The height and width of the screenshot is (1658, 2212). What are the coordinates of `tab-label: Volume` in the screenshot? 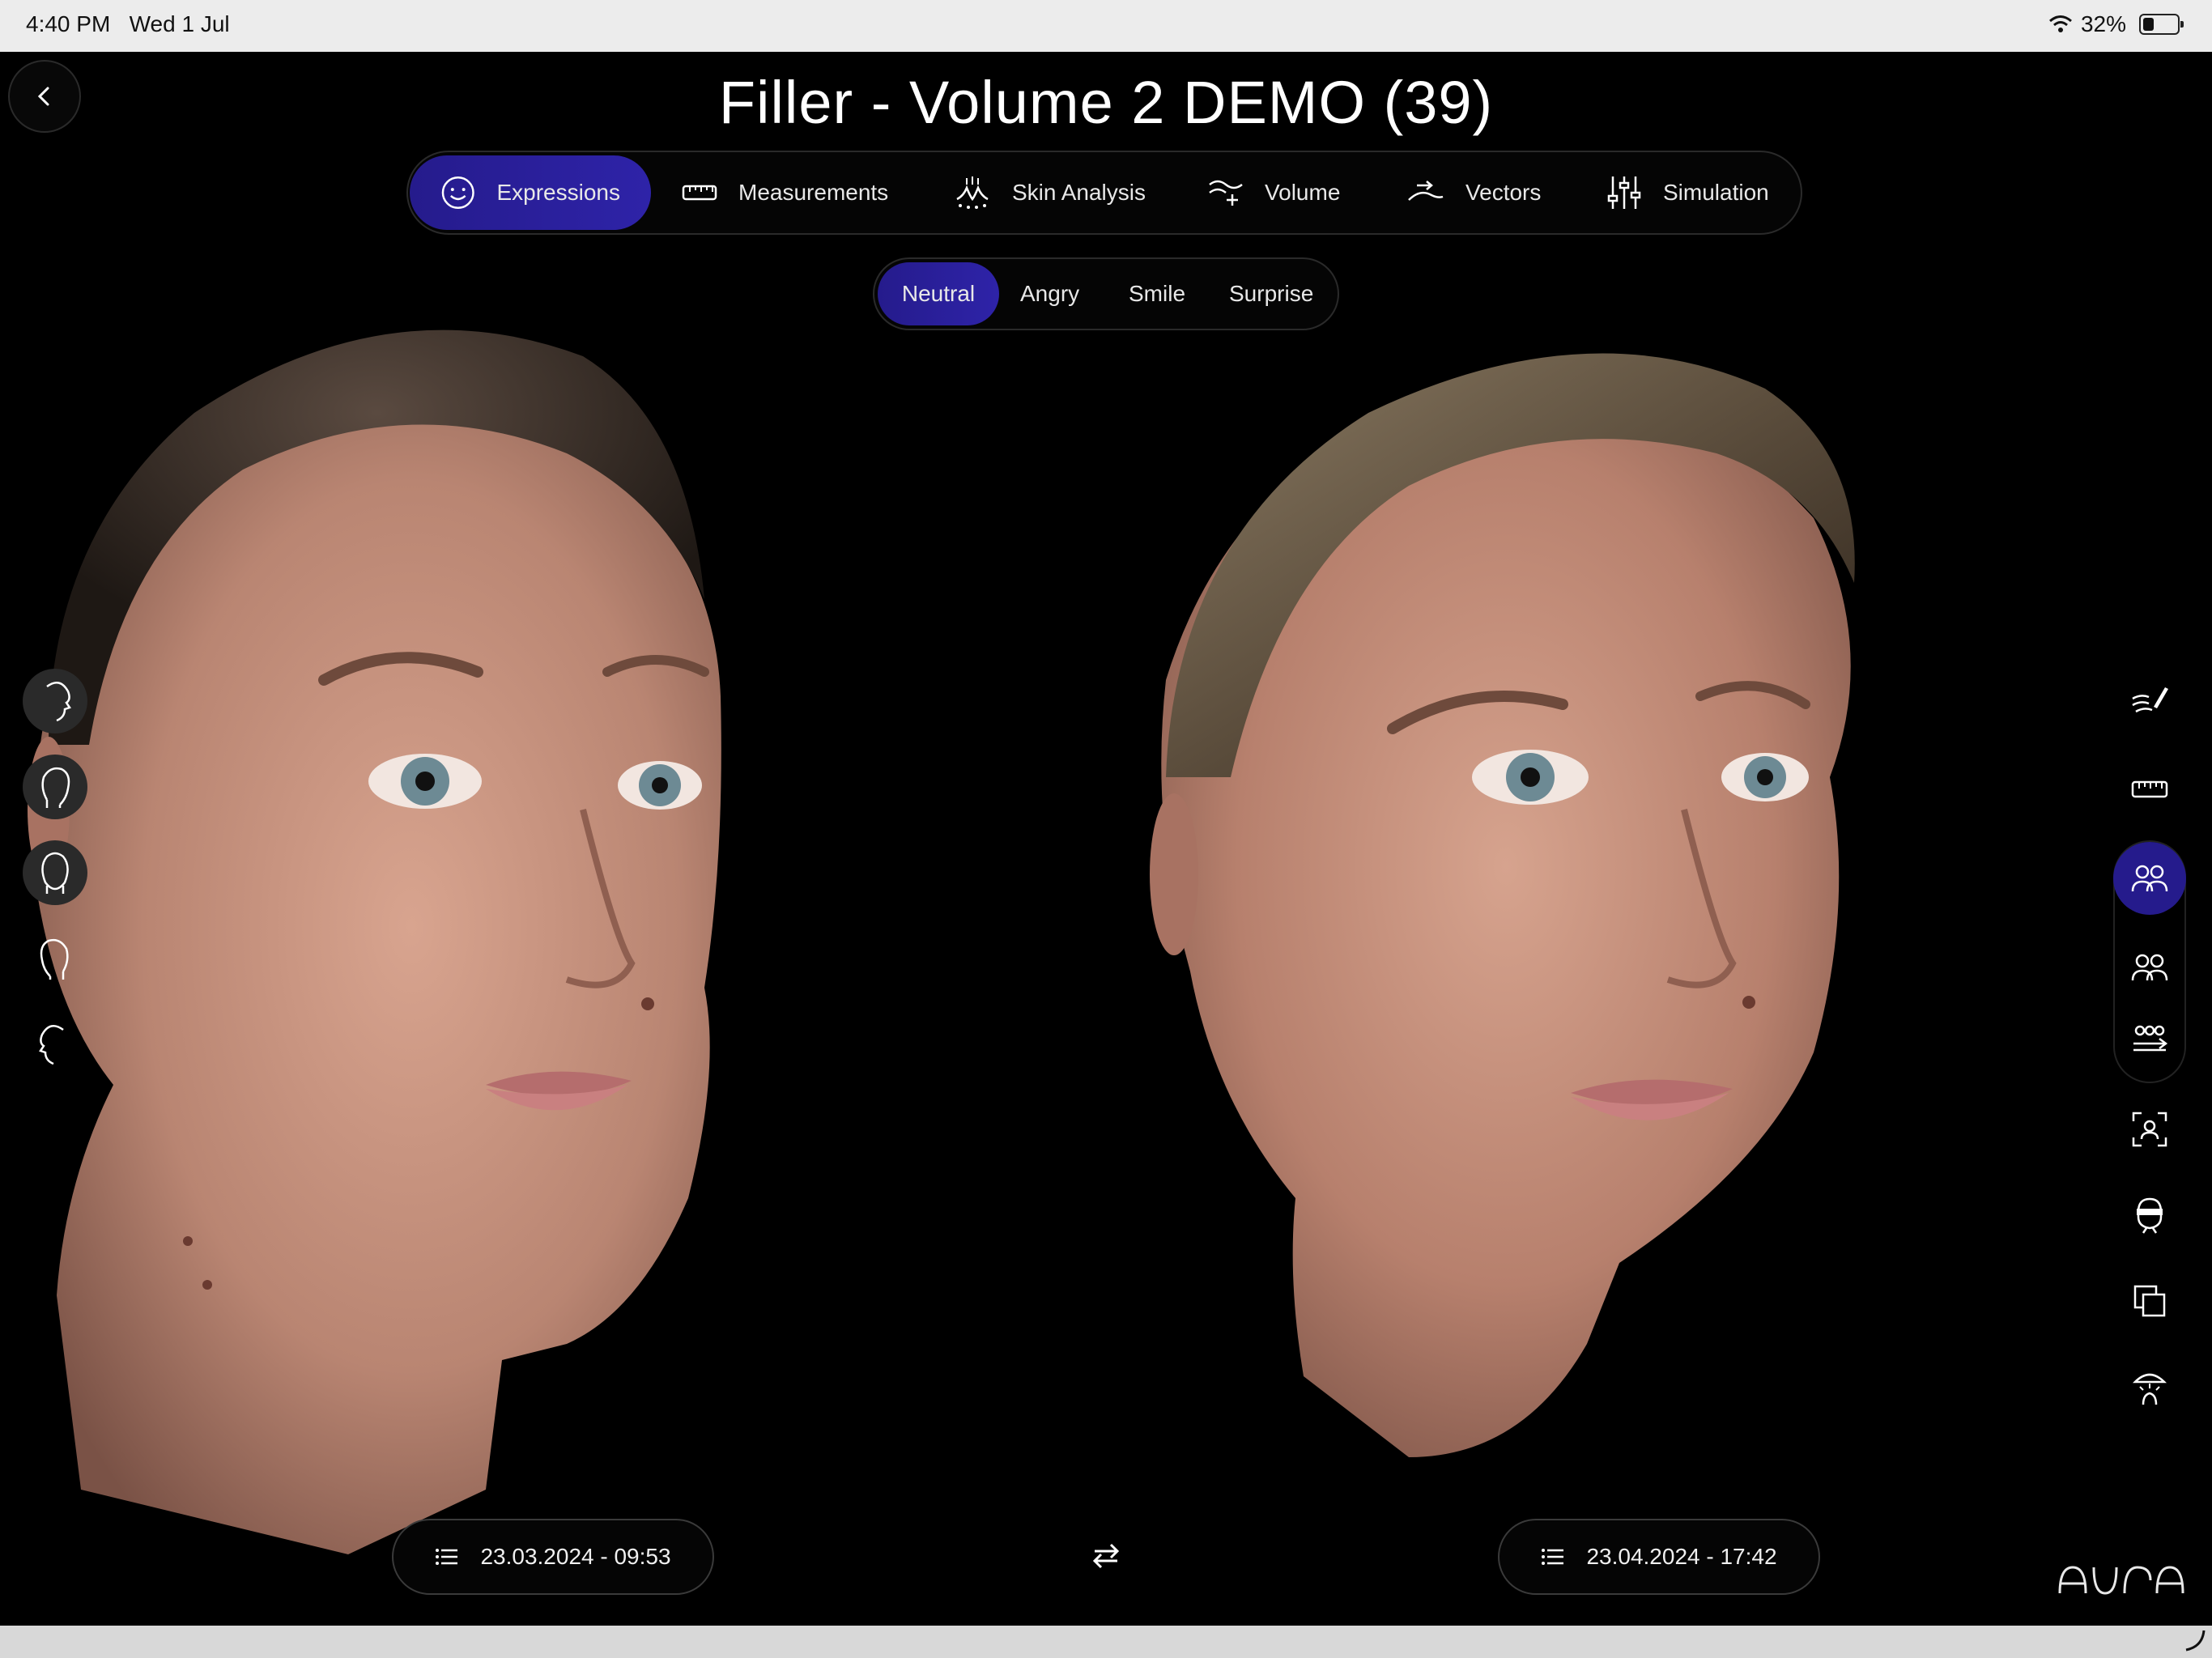 It's located at (1303, 192).